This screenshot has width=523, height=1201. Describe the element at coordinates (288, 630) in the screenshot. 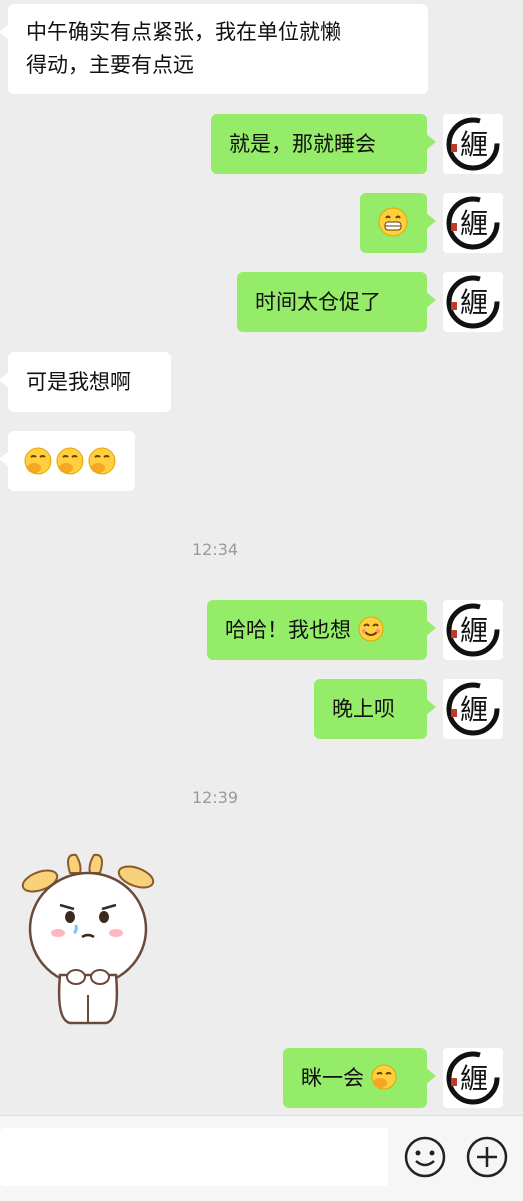

I see `message-text: 哈哈！我也想` at that location.